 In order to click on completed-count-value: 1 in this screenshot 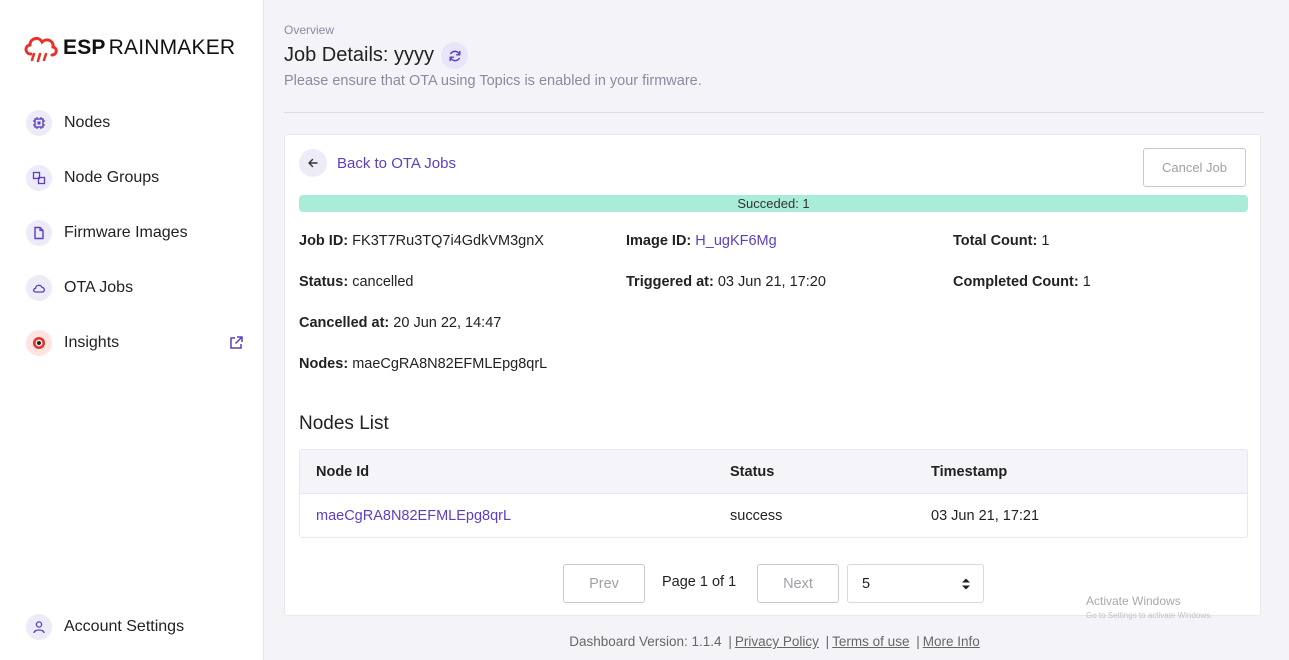, I will do `click(1086, 282)`.